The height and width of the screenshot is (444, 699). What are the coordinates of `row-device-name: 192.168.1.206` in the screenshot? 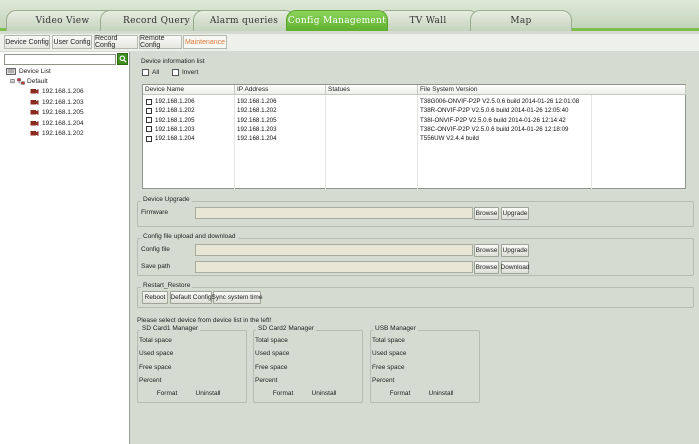 It's located at (175, 101).